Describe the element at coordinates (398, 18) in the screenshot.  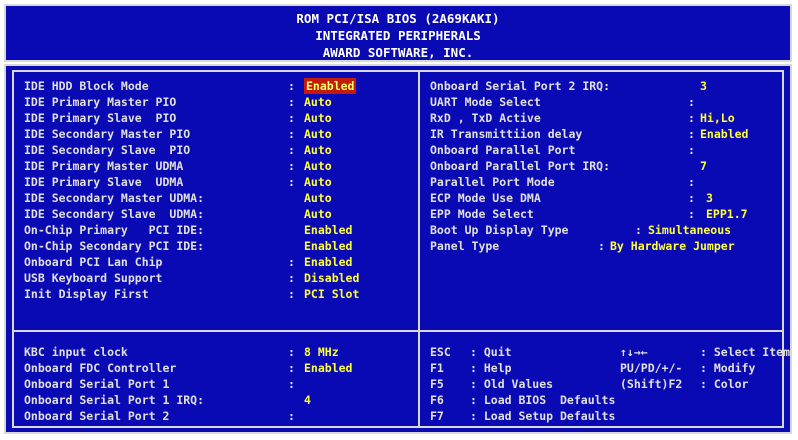
I see `bios-title: ROM PCI/ISA BIOS (2A69KAKI)` at that location.